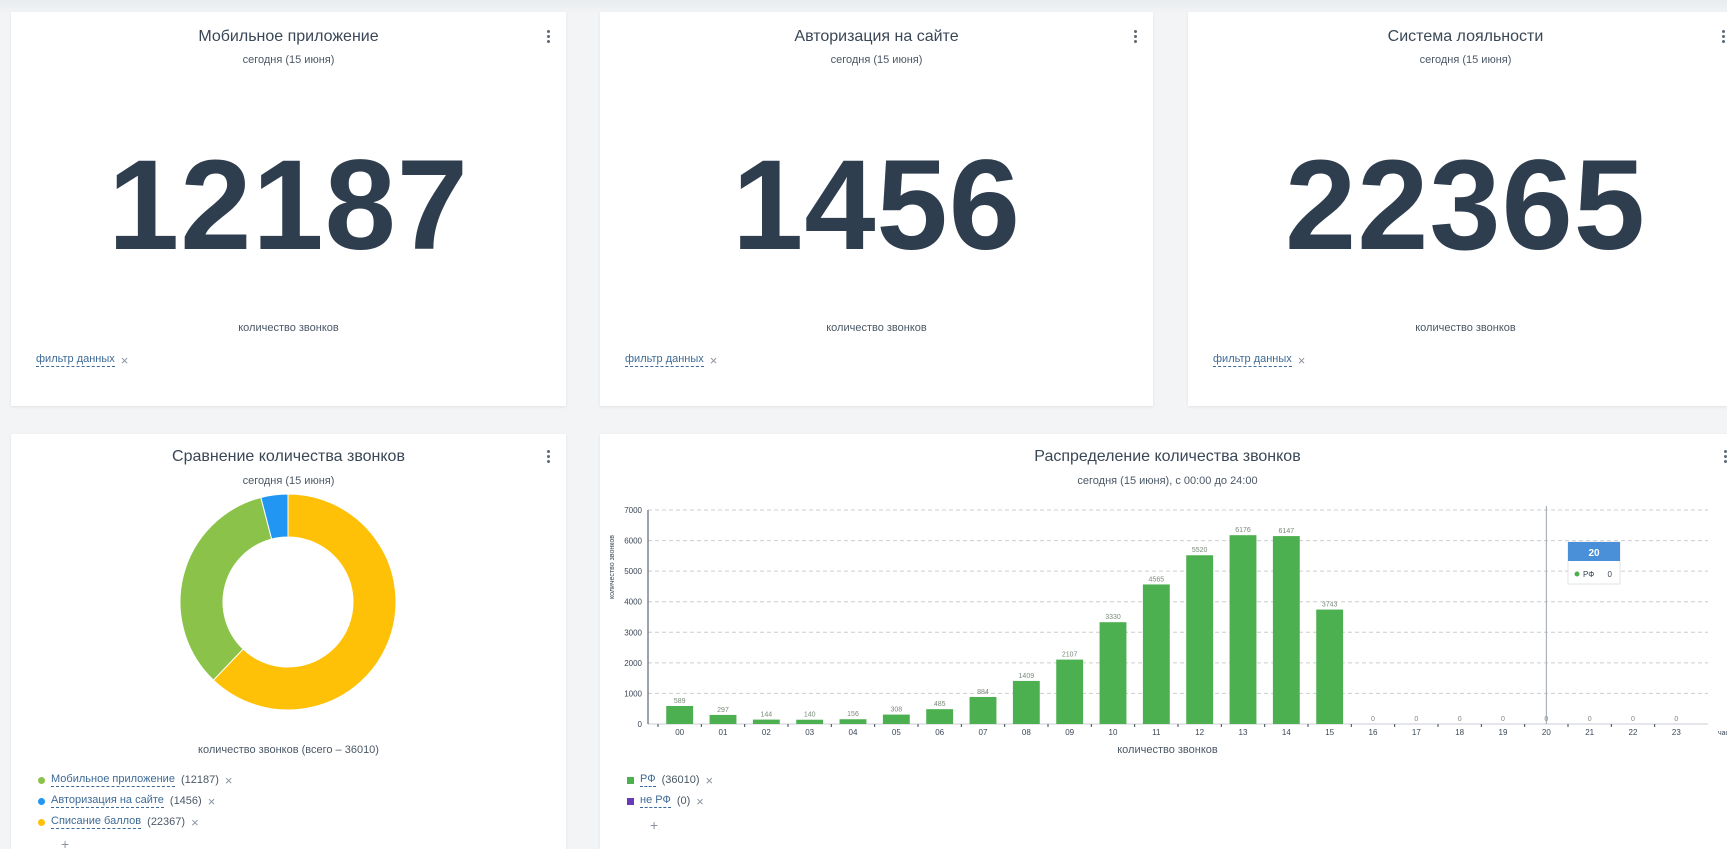 The image size is (1727, 849). What do you see at coordinates (1167, 481) in the screenshot?
I see `chart-subtitle: сегодня (15 июня), с 00:00 до 24:00` at bounding box center [1167, 481].